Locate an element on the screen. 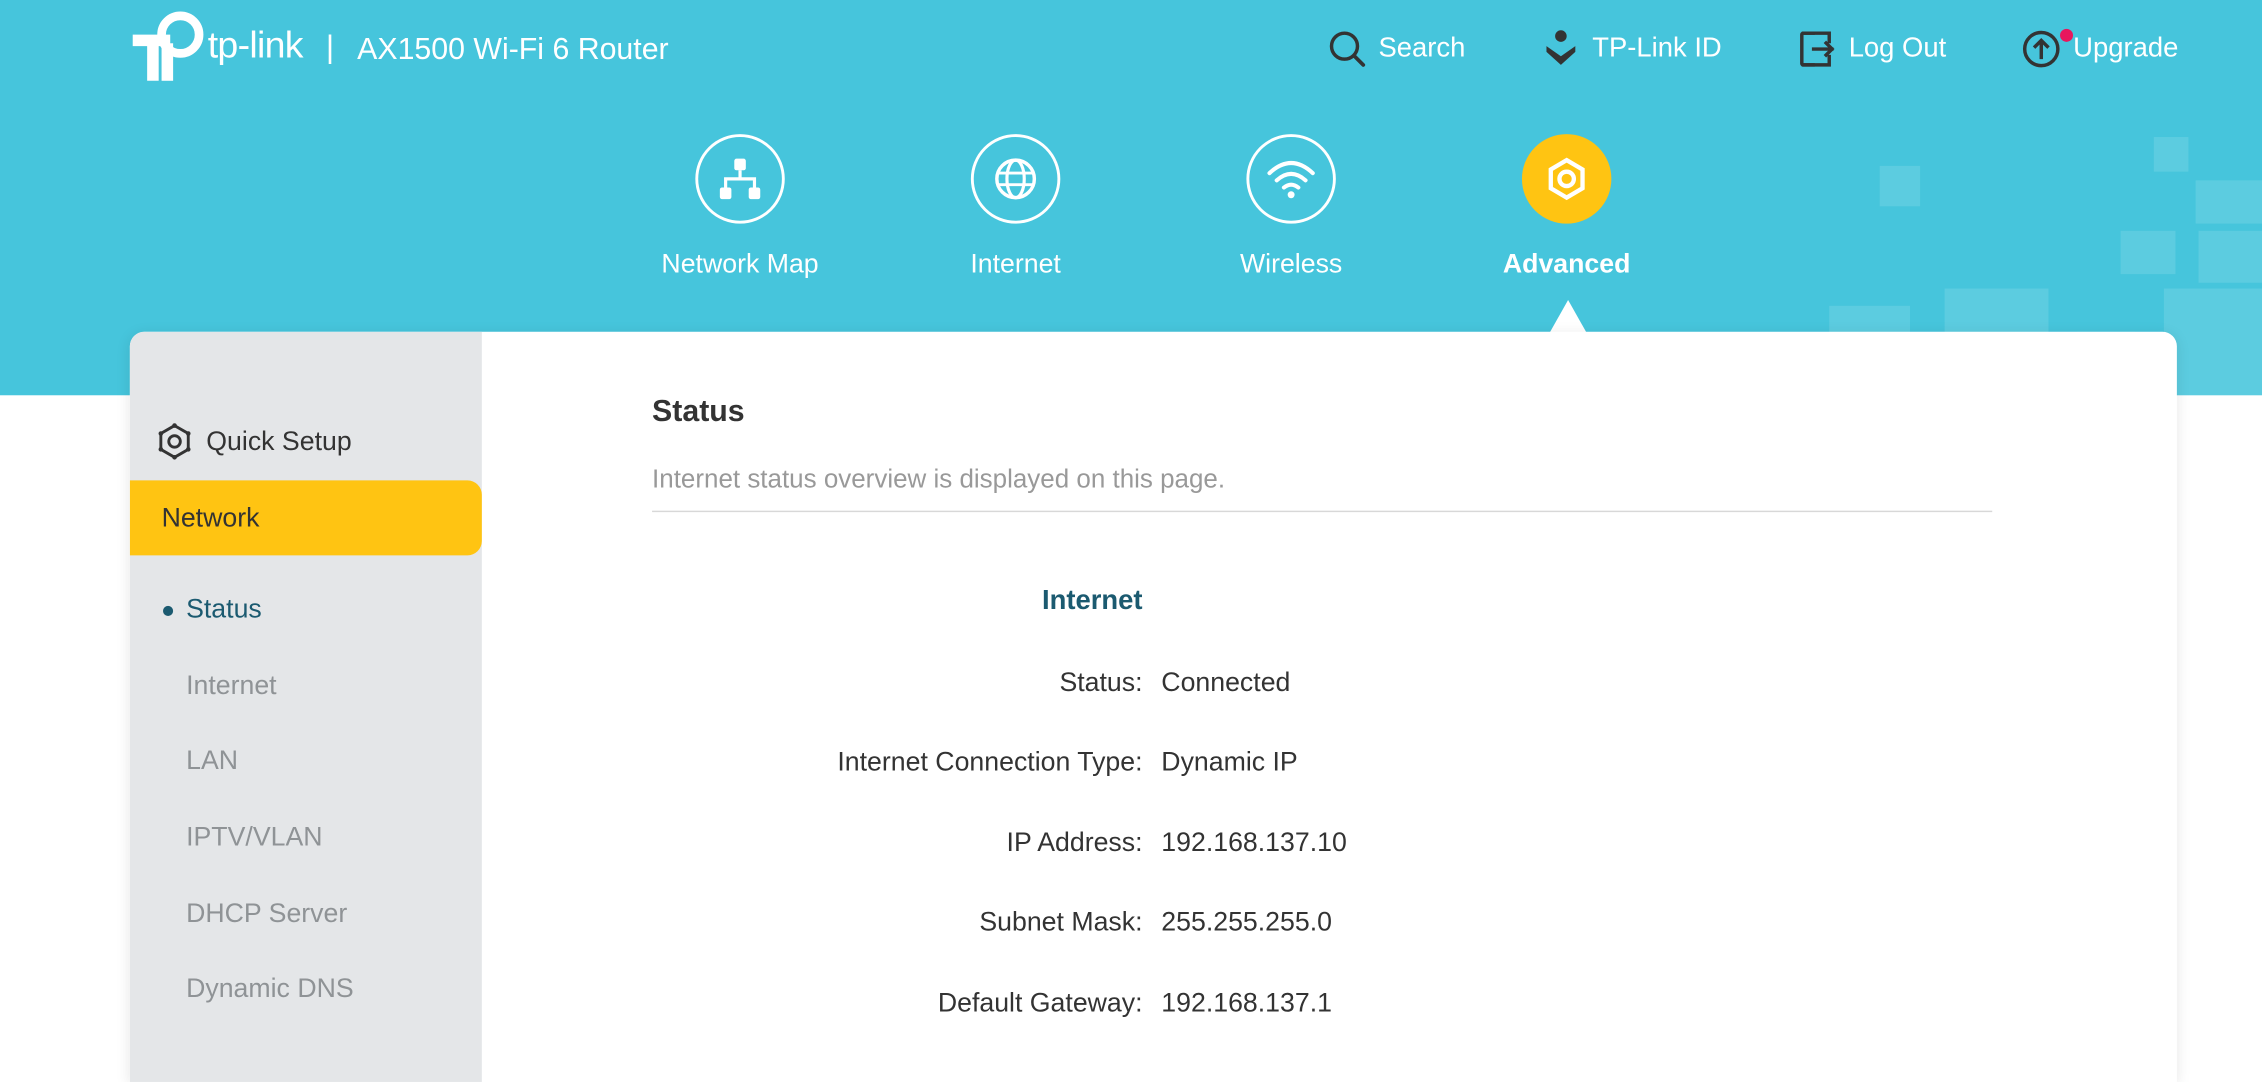 Image resolution: width=2262 pixels, height=1082 pixels. sidebar-item-quick-setup: Quick Setup is located at coordinates (254, 442).